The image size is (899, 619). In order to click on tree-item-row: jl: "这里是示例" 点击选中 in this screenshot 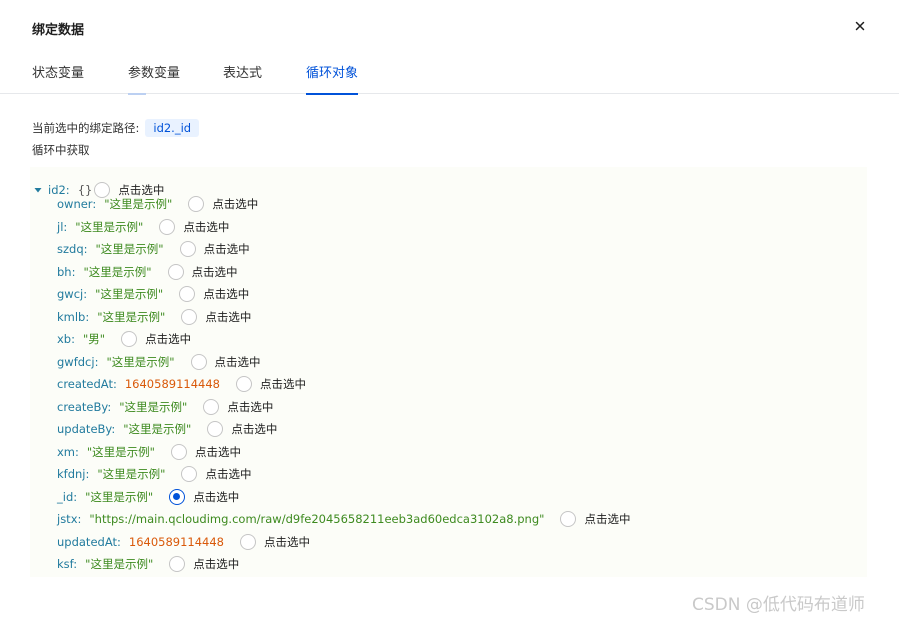, I will do `click(143, 227)`.